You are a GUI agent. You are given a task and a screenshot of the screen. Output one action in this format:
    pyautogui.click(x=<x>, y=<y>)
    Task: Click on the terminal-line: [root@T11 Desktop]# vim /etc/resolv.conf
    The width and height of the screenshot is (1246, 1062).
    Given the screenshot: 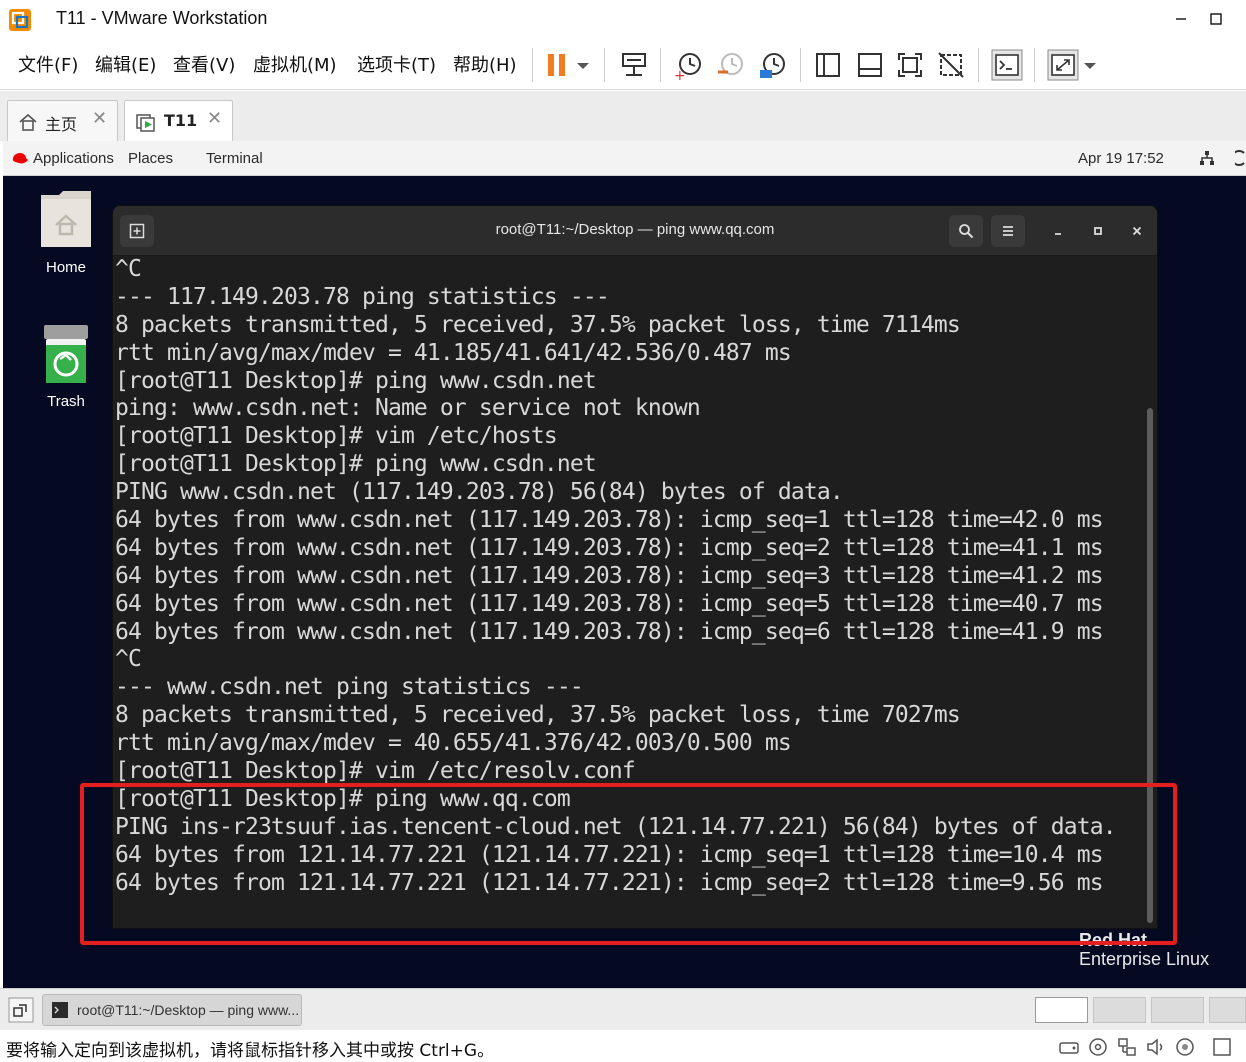 What is the action you would take?
    pyautogui.click(x=375, y=771)
    